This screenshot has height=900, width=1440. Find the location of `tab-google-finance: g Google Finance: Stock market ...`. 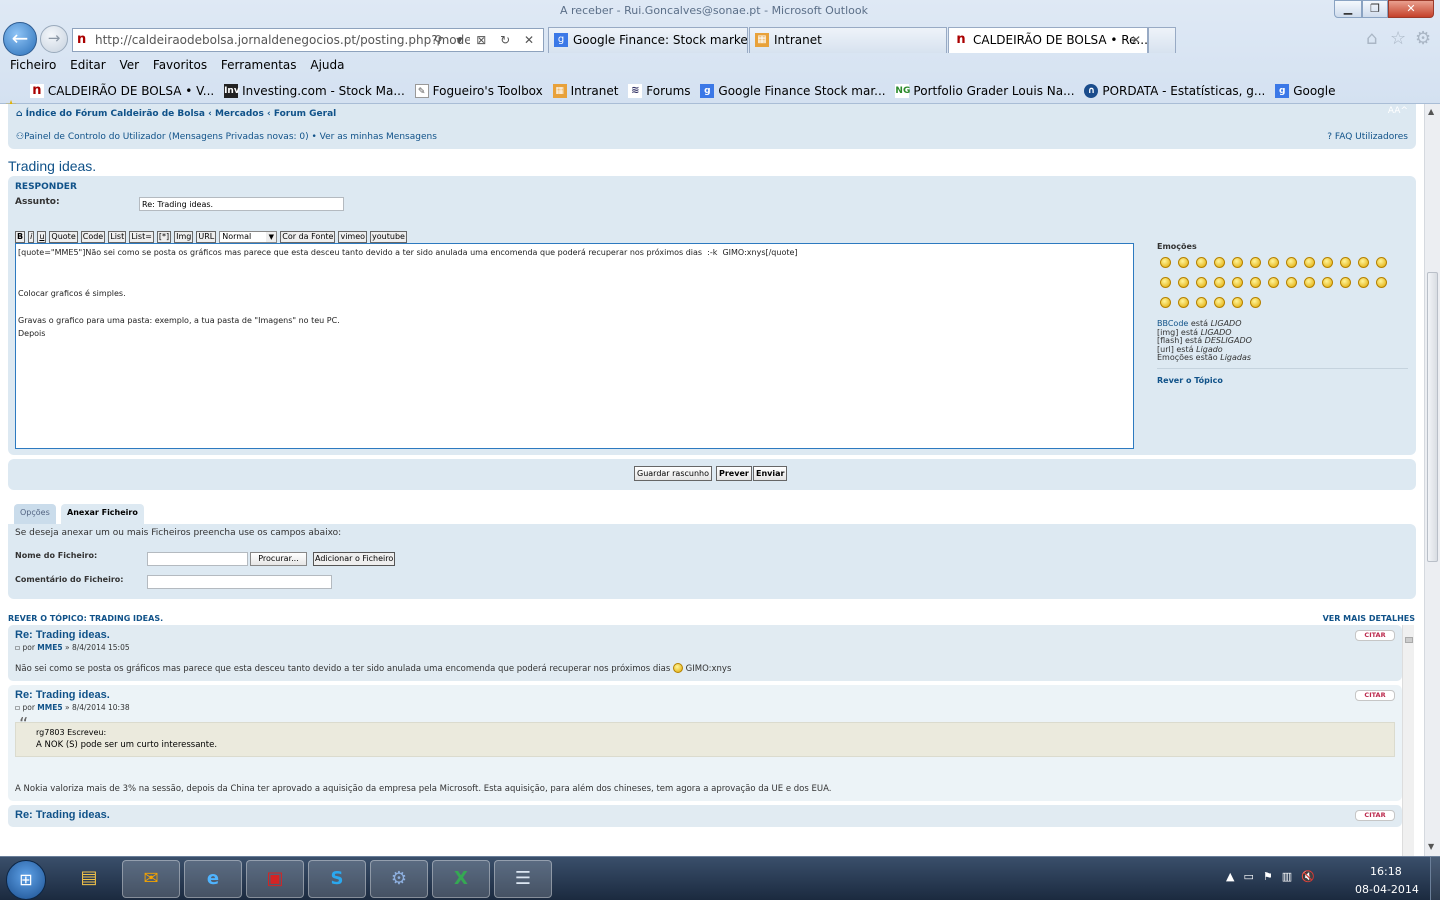

tab-google-finance: g Google Finance: Stock market ... is located at coordinates (648, 40).